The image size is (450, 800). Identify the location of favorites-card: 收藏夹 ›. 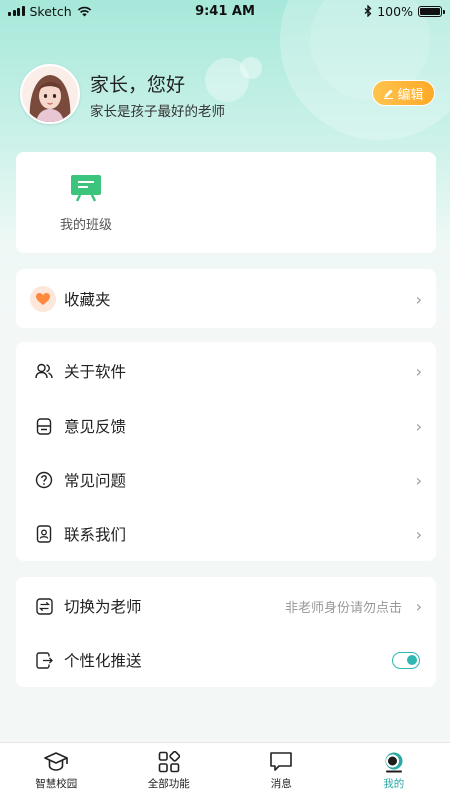
(226, 298).